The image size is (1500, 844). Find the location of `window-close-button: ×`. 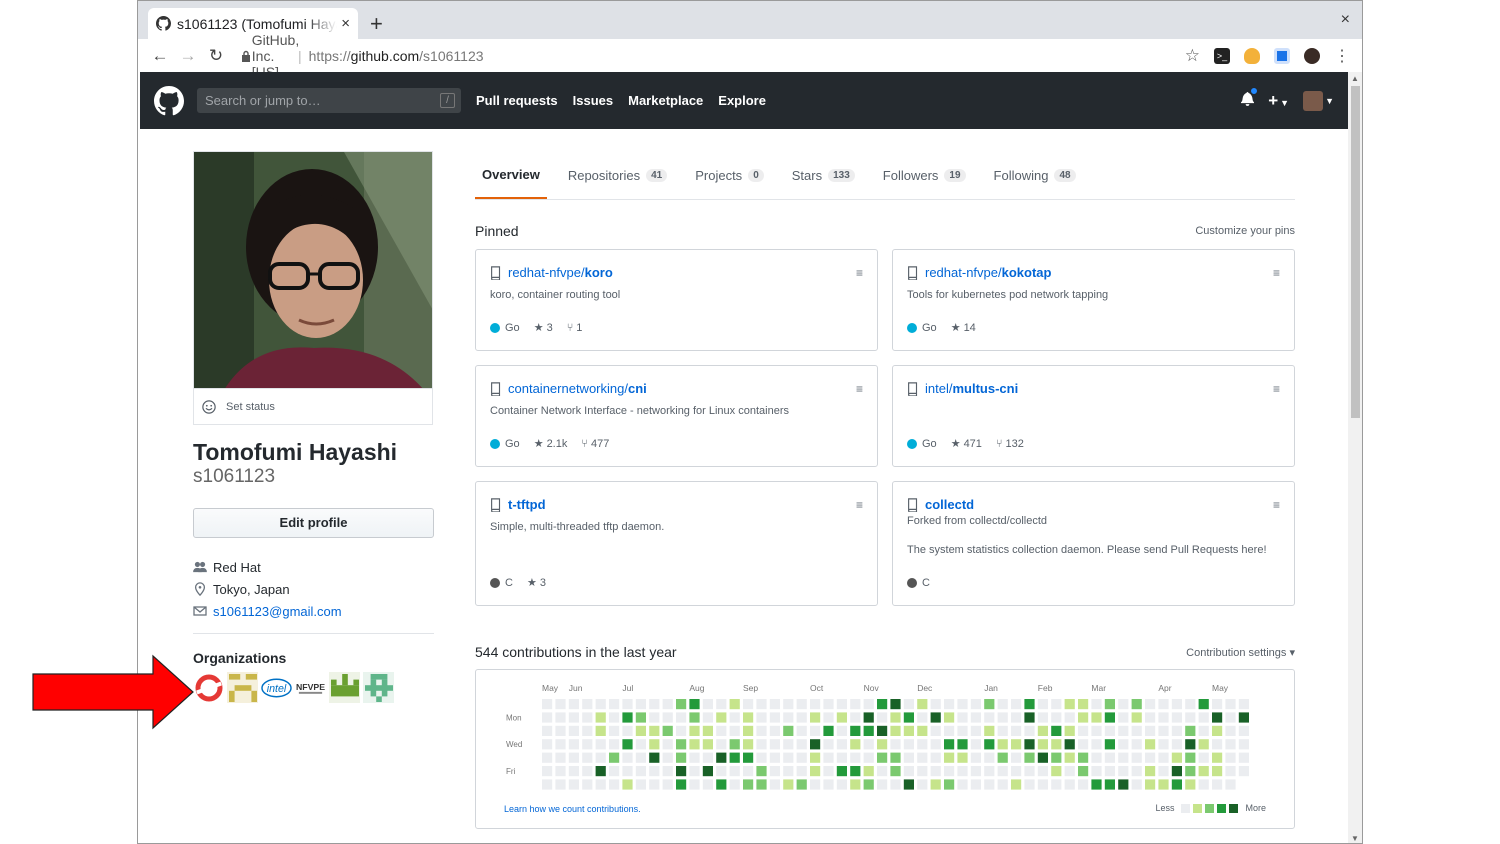

window-close-button: × is located at coordinates (1345, 20).